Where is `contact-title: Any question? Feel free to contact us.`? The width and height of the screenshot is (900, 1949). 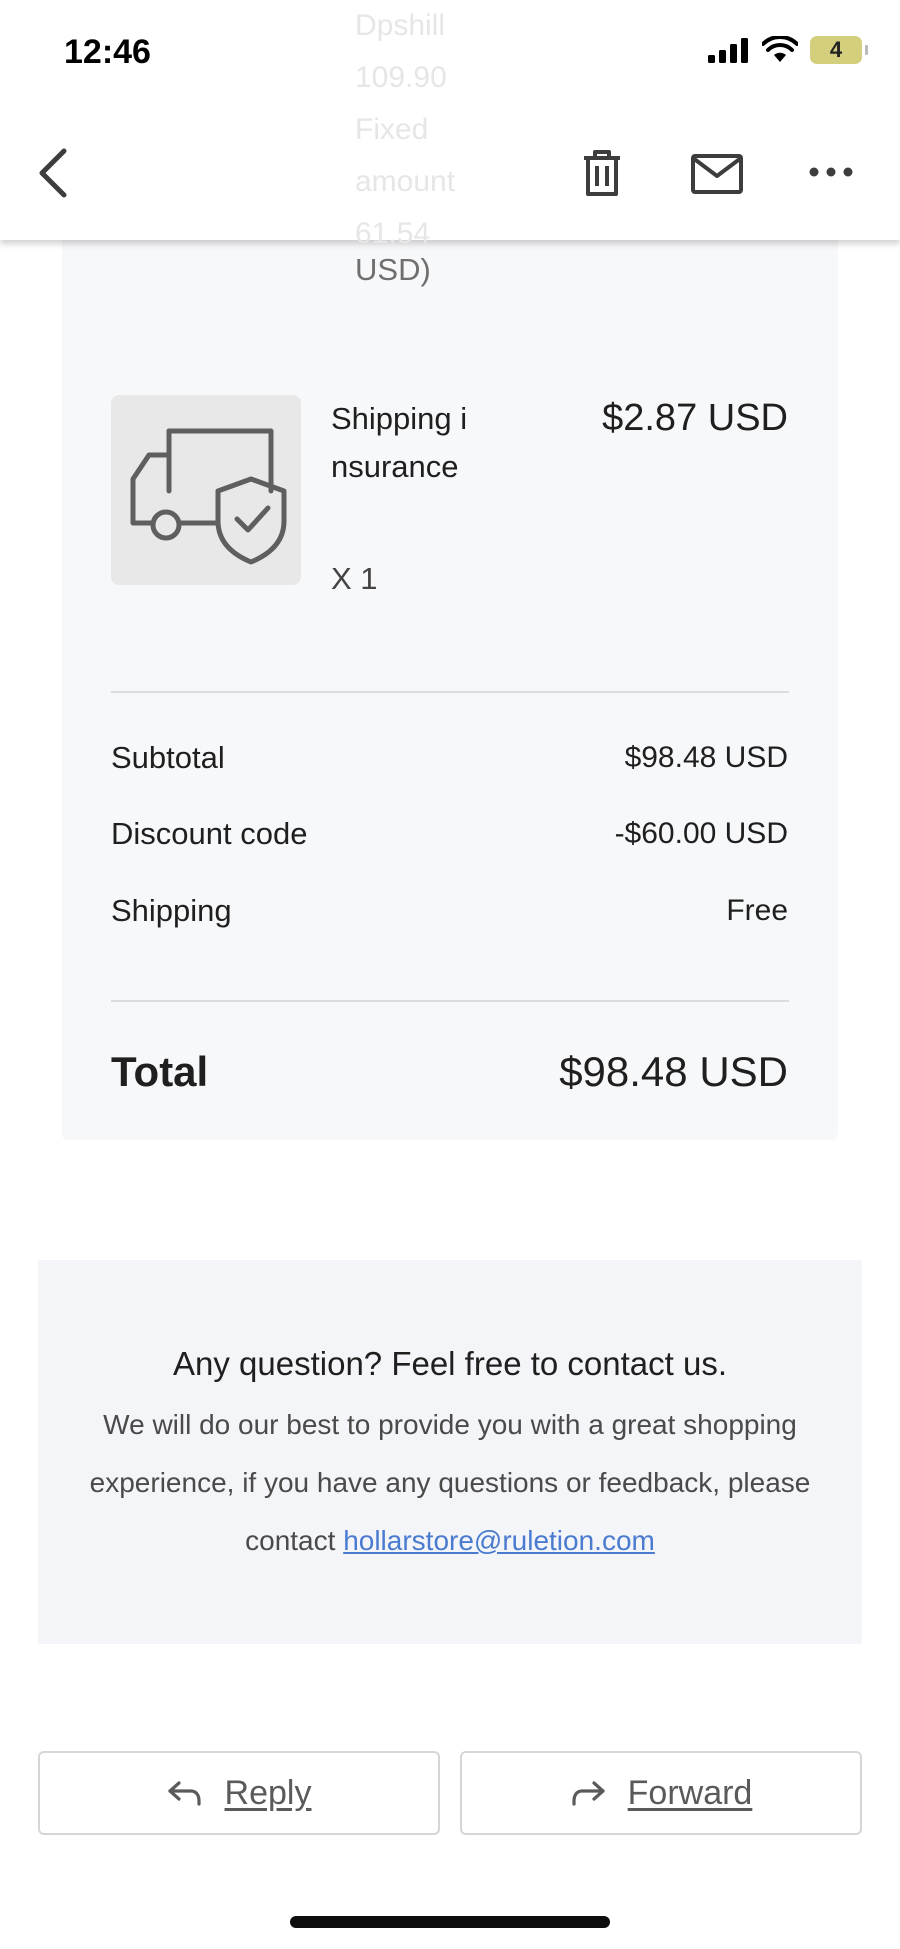
contact-title: Any question? Feel free to contact us. is located at coordinates (450, 1363).